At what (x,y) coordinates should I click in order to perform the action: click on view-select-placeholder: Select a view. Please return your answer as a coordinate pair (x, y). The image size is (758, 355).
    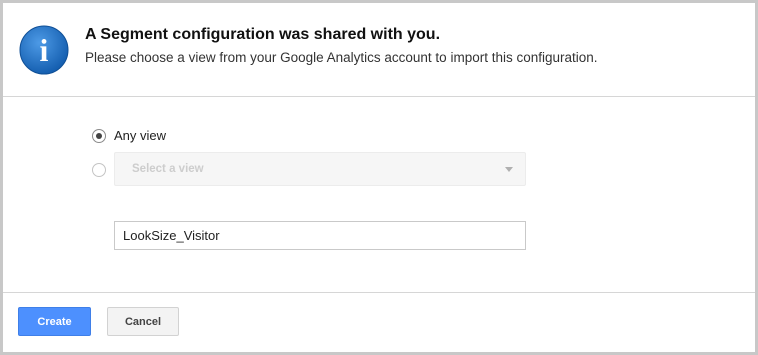
    Looking at the image, I should click on (168, 169).